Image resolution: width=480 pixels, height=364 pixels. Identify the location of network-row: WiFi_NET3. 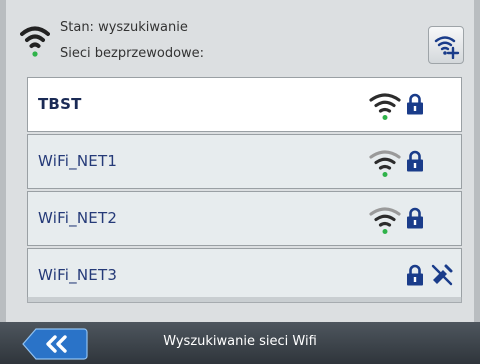
(244, 275).